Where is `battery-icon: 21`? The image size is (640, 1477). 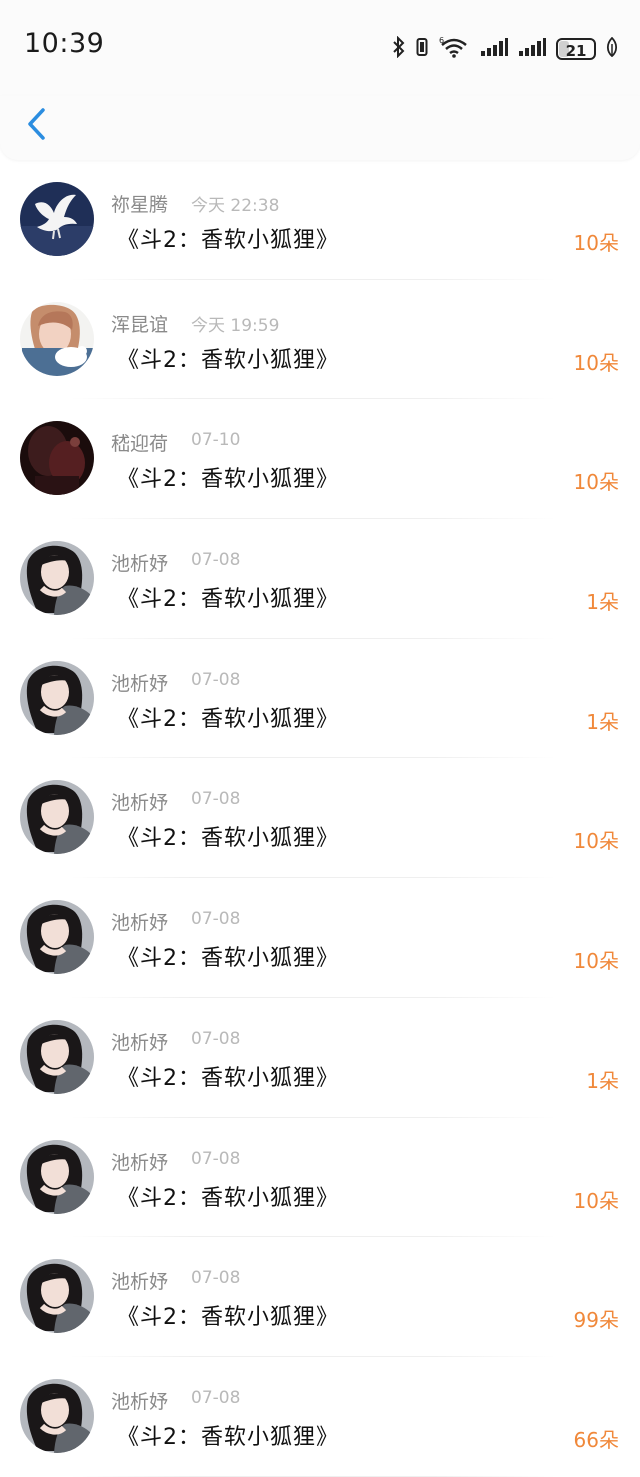
battery-icon: 21 is located at coordinates (576, 49).